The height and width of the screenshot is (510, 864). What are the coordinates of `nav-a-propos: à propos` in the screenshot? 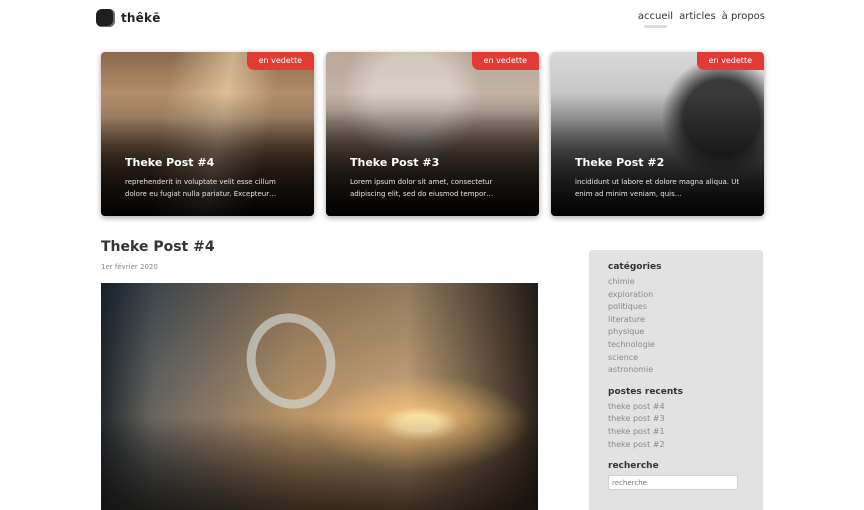 It's located at (743, 18).